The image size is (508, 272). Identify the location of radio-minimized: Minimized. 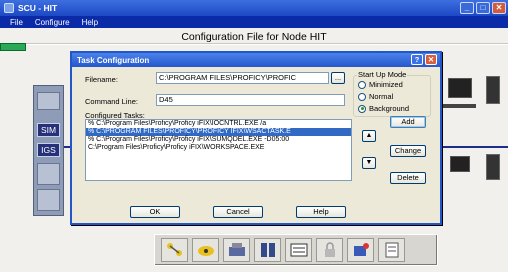
(380, 84).